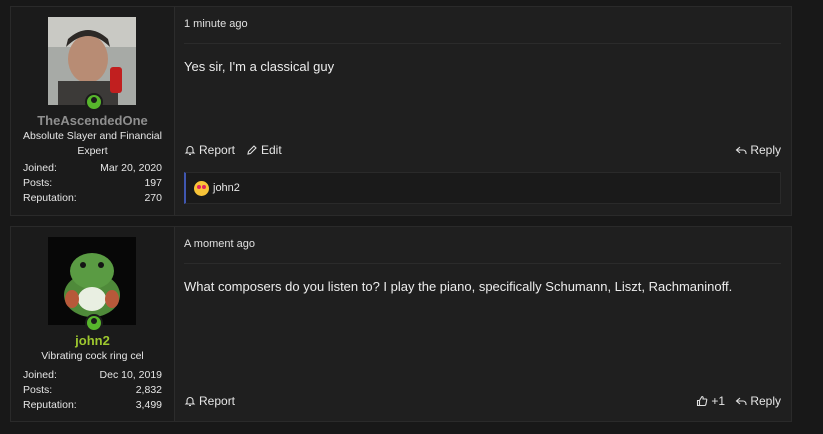 The width and height of the screenshot is (823, 434). I want to click on username: TheAscendedOne, so click(92, 120).